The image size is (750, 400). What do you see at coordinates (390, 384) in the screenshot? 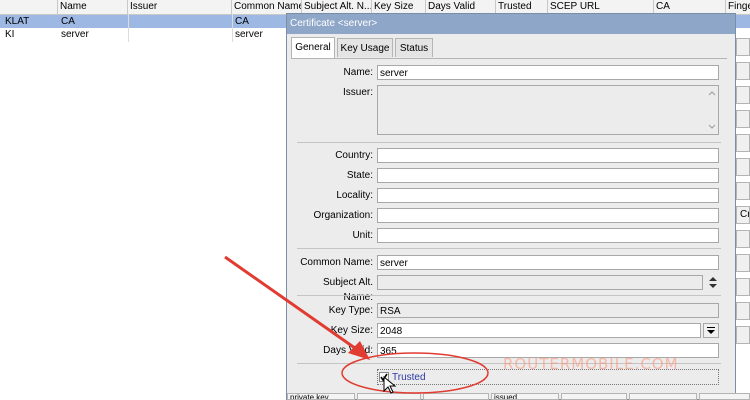
I see `mouse-cursor-icon` at bounding box center [390, 384].